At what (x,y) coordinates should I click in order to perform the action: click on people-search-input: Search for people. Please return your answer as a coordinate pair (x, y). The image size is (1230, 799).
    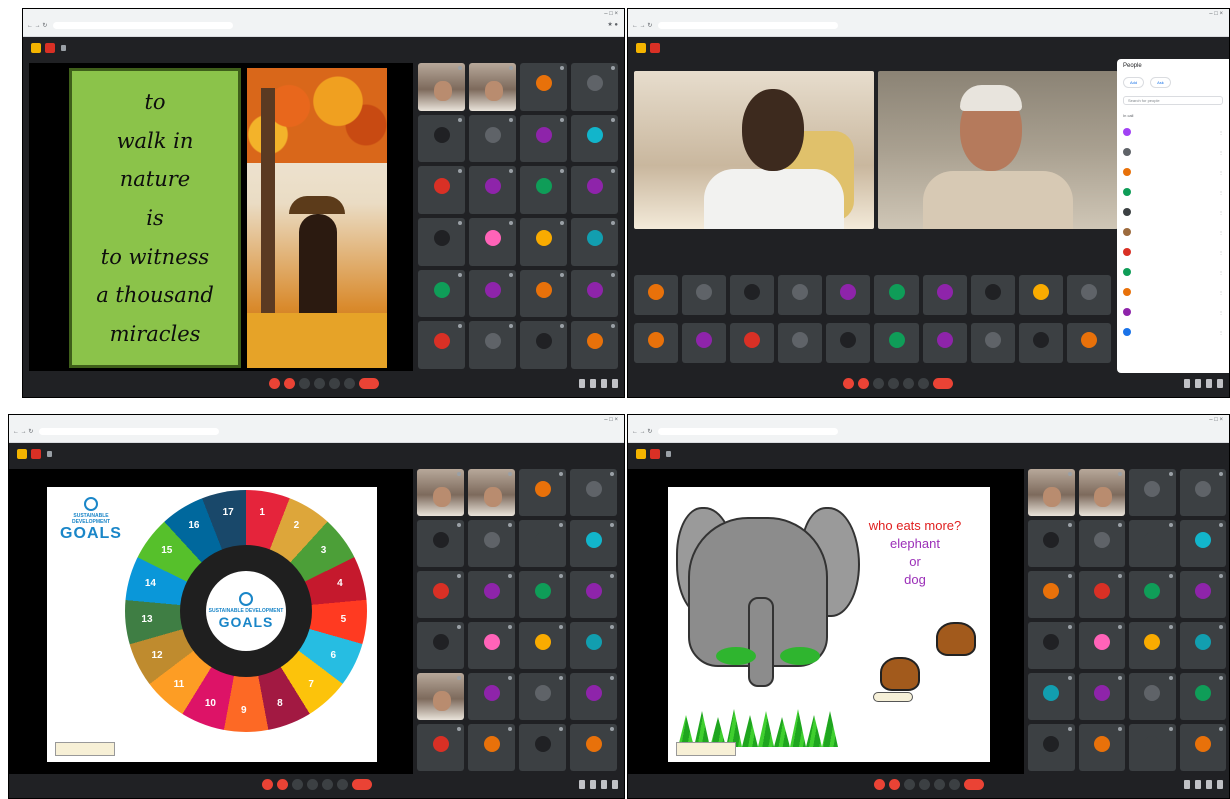
    Looking at the image, I should click on (1173, 100).